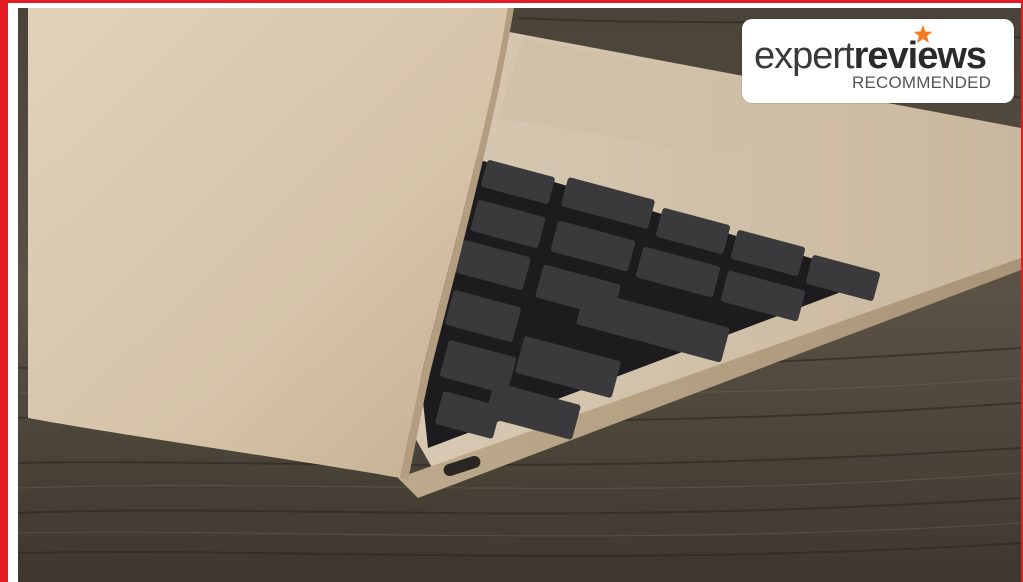 This screenshot has height=582, width=1023. I want to click on badge-brand-text: expertreviews, so click(870, 56).